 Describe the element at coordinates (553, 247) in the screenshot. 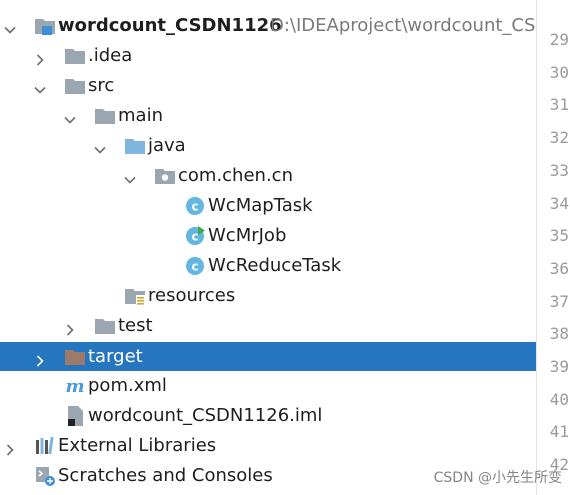

I see `line-number-gutter: 29 30 31 32 33 34 35 36 37 38 39 40 41 42` at that location.